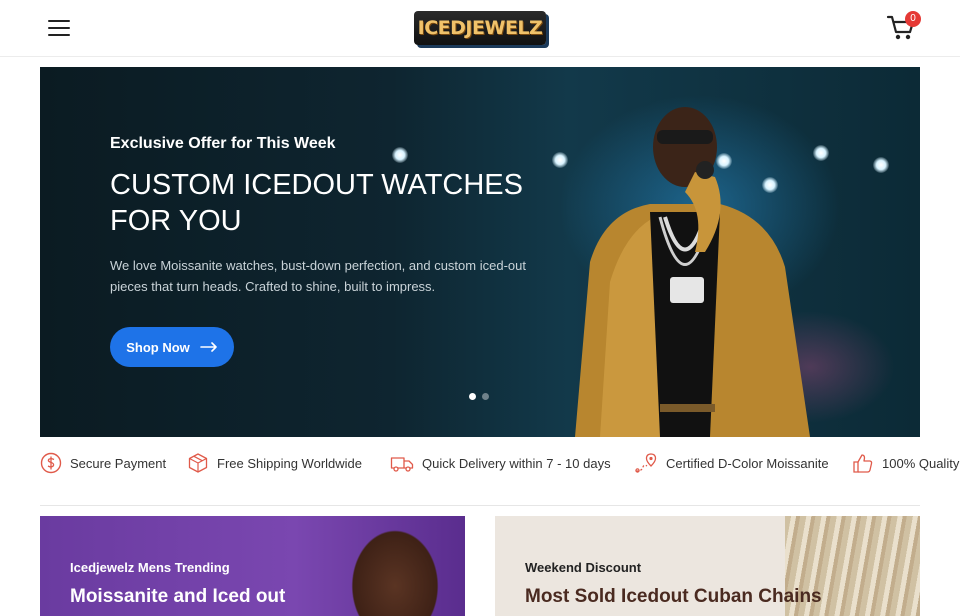 This screenshot has height=616, width=960. I want to click on site-logo: ICEDJEWELZ, so click(480, 28).